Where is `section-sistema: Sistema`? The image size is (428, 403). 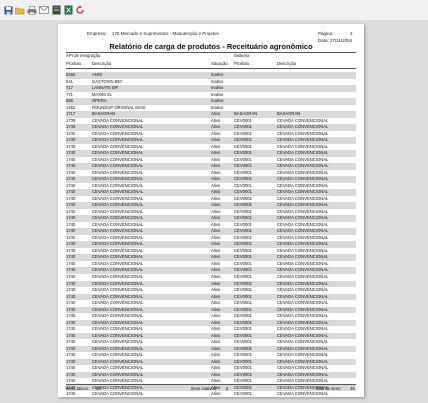 section-sistema: Sistema is located at coordinates (242, 55).